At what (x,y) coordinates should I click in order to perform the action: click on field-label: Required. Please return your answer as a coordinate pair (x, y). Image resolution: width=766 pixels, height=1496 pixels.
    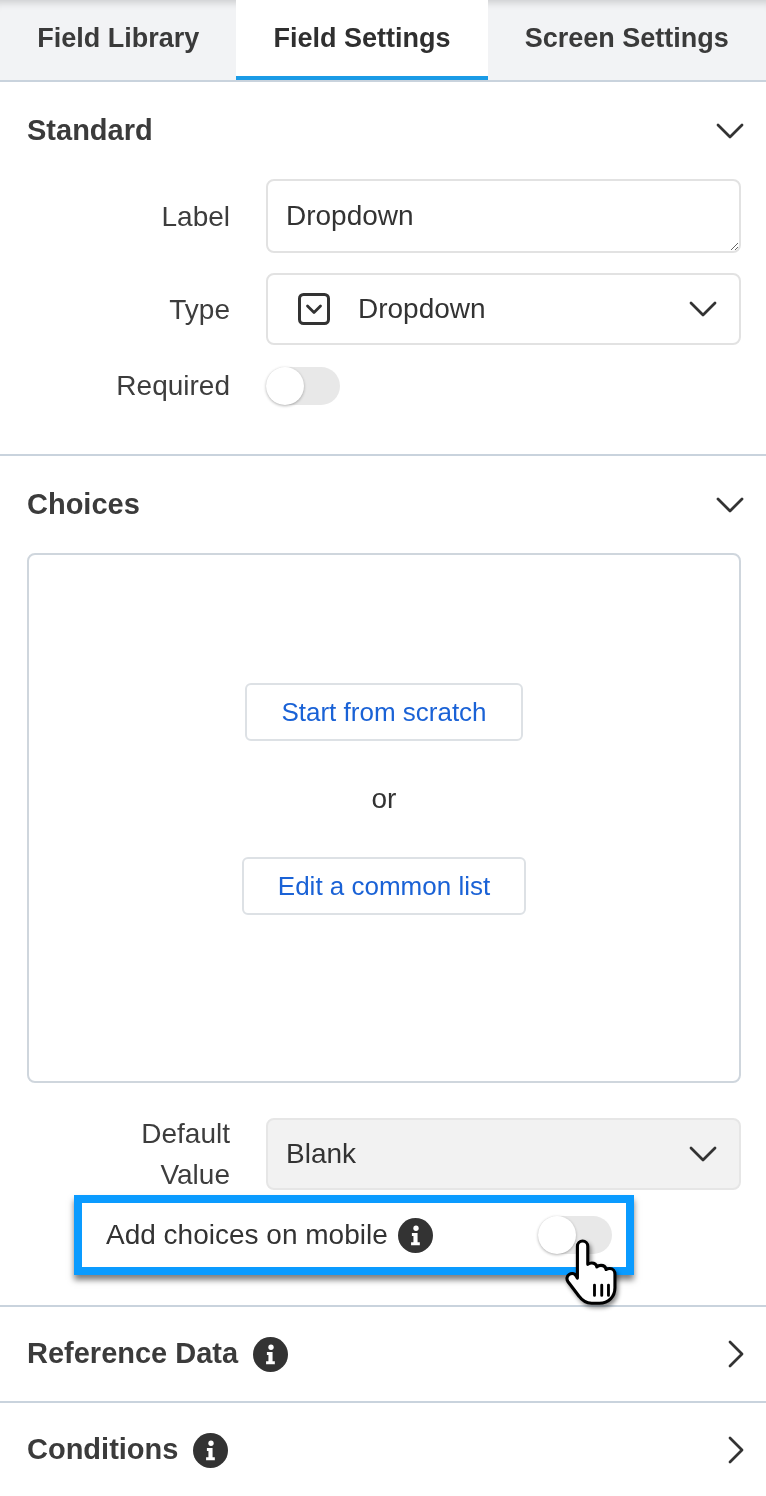
    Looking at the image, I should click on (173, 386).